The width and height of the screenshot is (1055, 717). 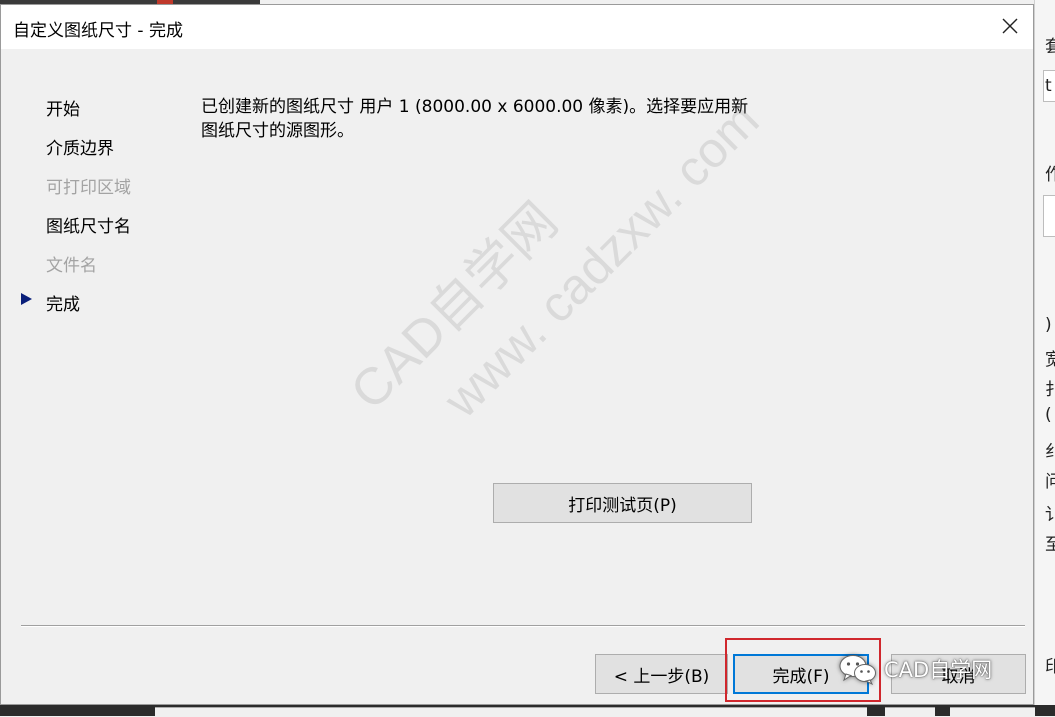 I want to click on background-text: 讠, so click(x=1050, y=512).